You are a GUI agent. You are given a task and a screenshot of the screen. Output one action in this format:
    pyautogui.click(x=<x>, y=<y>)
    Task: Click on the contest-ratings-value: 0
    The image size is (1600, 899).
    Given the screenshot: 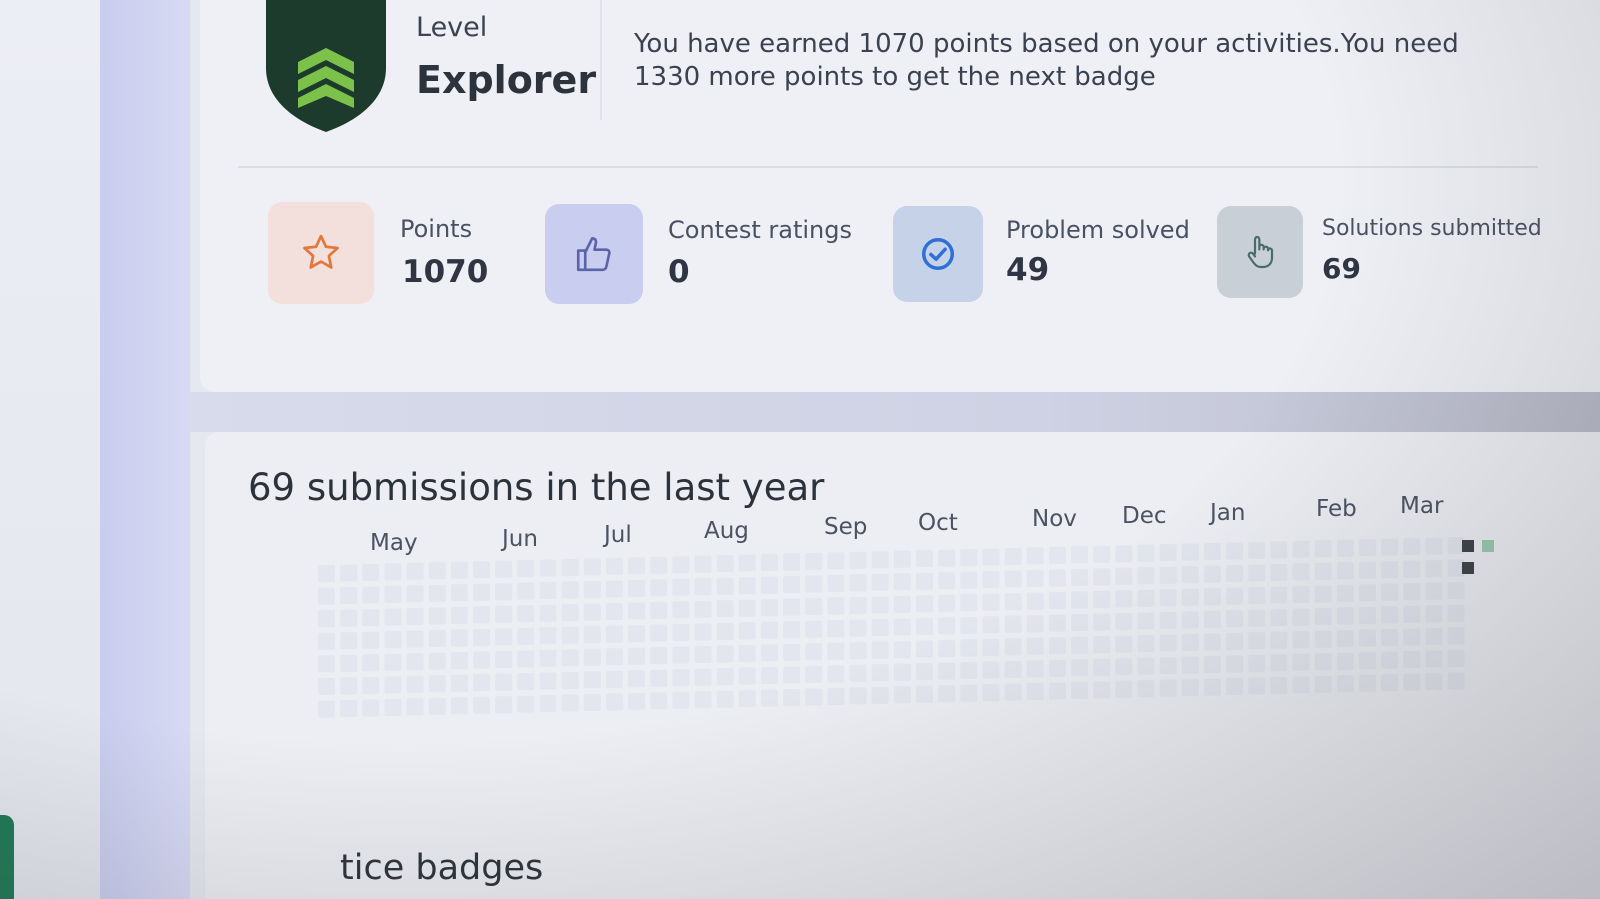 What is the action you would take?
    pyautogui.click(x=679, y=272)
    